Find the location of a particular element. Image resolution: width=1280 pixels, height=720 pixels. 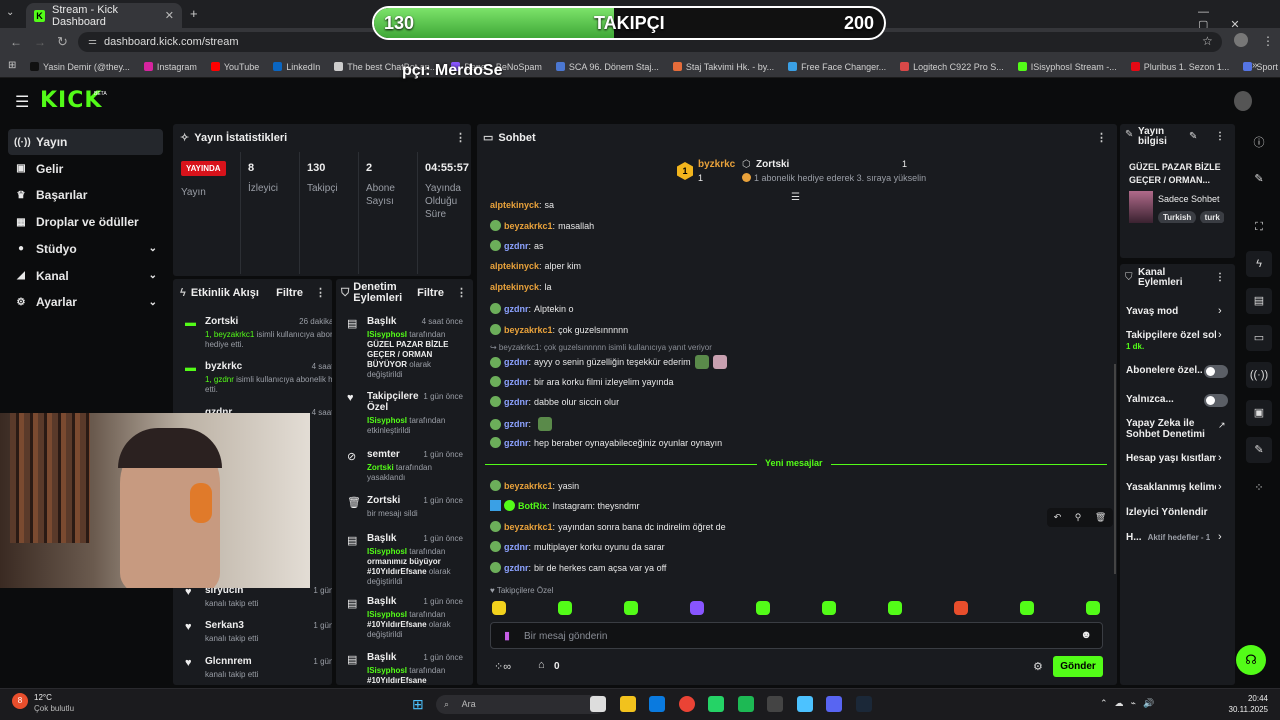

tag: Turkish is located at coordinates (1177, 217).